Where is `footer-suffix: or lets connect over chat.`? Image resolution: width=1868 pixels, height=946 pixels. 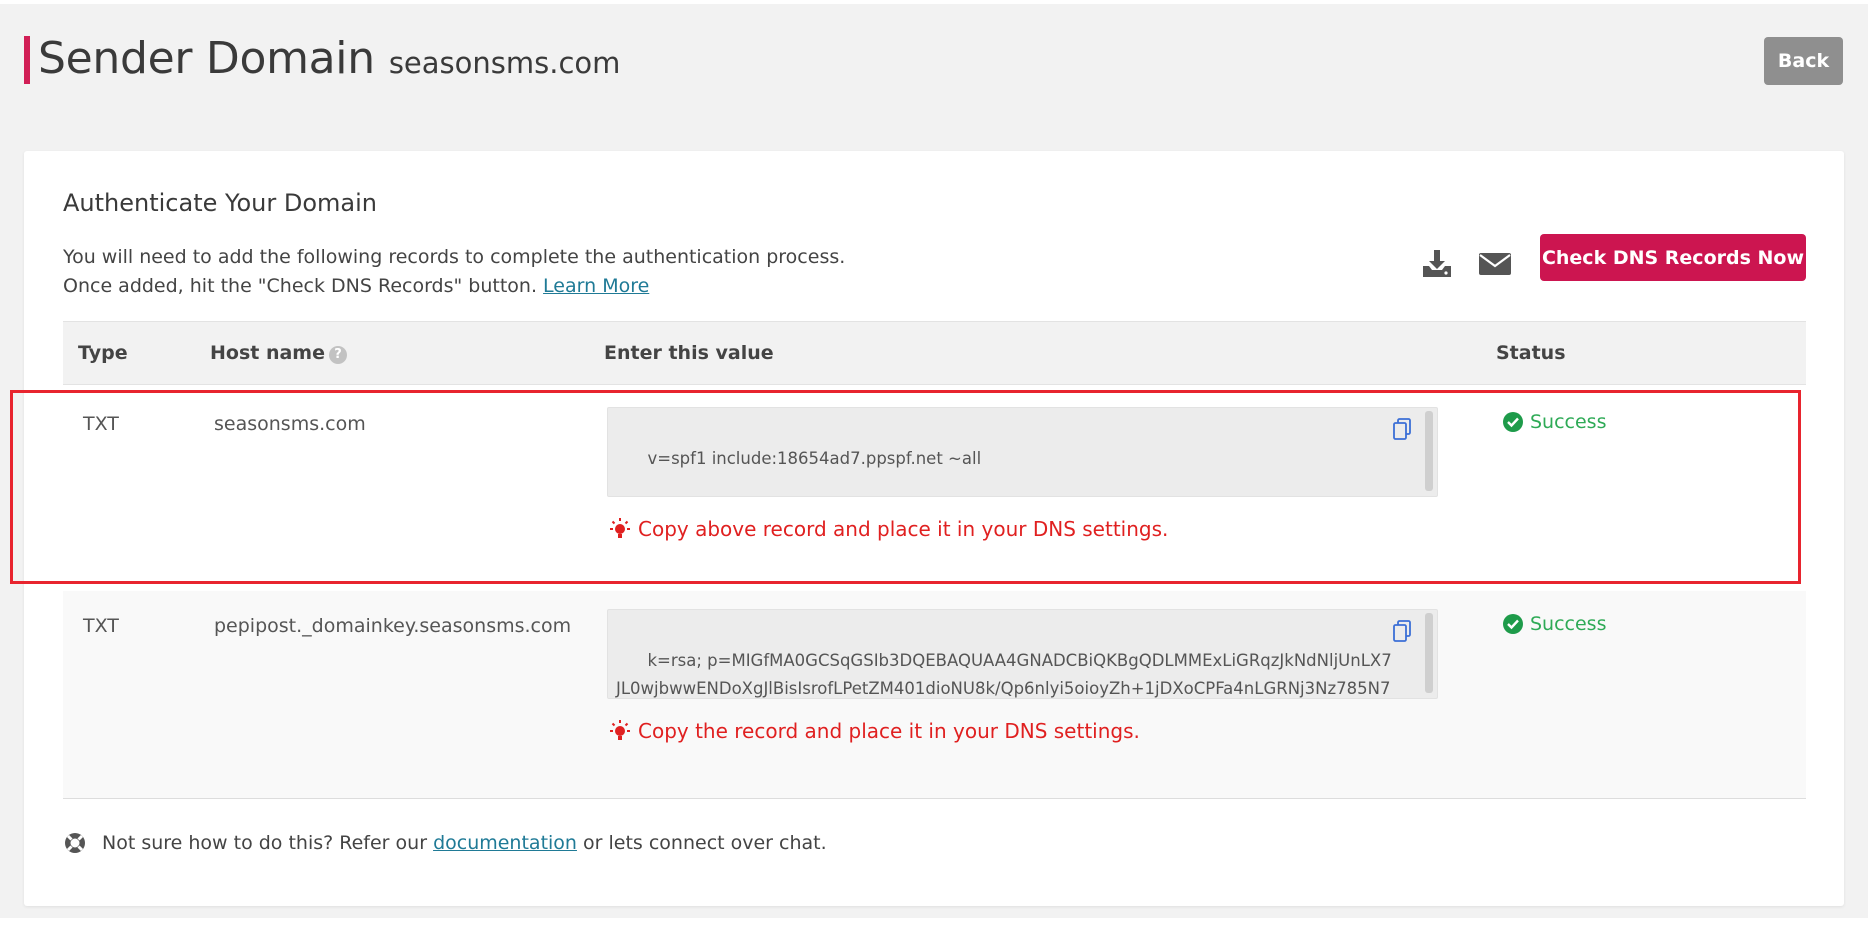 footer-suffix: or lets connect over chat. is located at coordinates (705, 843).